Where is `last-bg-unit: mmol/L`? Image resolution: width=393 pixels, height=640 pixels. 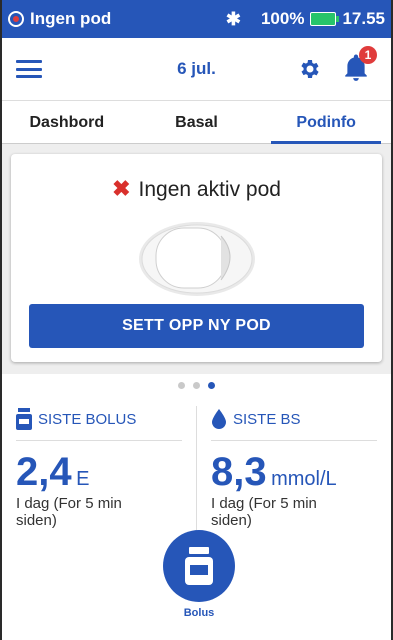
last-bg-unit: mmol/L is located at coordinates (304, 479).